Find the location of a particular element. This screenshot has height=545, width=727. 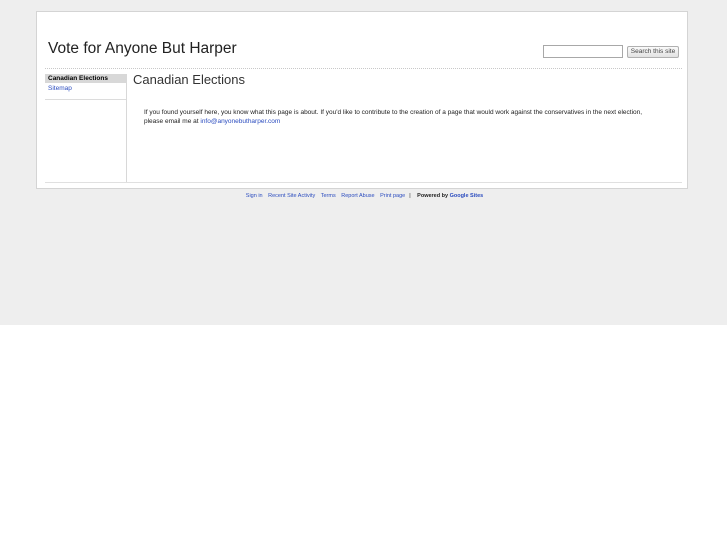

sidebar-item-canadian-elections: Canadian Elections is located at coordinates (85, 78).